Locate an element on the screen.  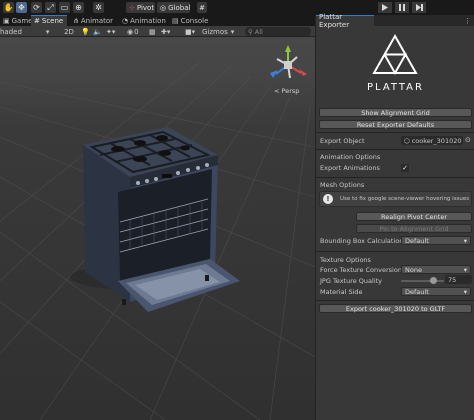
toggle-2d-label: 2D is located at coordinates (69, 31).